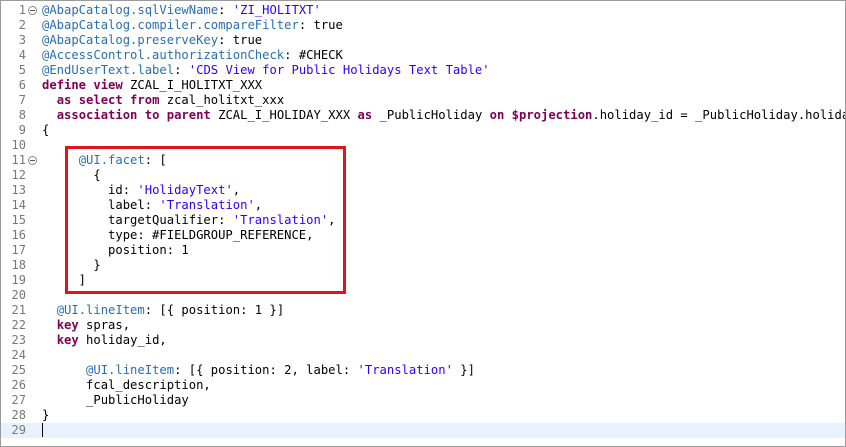 Image resolution: width=846 pixels, height=447 pixels. What do you see at coordinates (423, 10) in the screenshot?
I see `code-line: 1 @AbapCatalog.sqlViewName: 'ZI_HOLITXT'` at bounding box center [423, 10].